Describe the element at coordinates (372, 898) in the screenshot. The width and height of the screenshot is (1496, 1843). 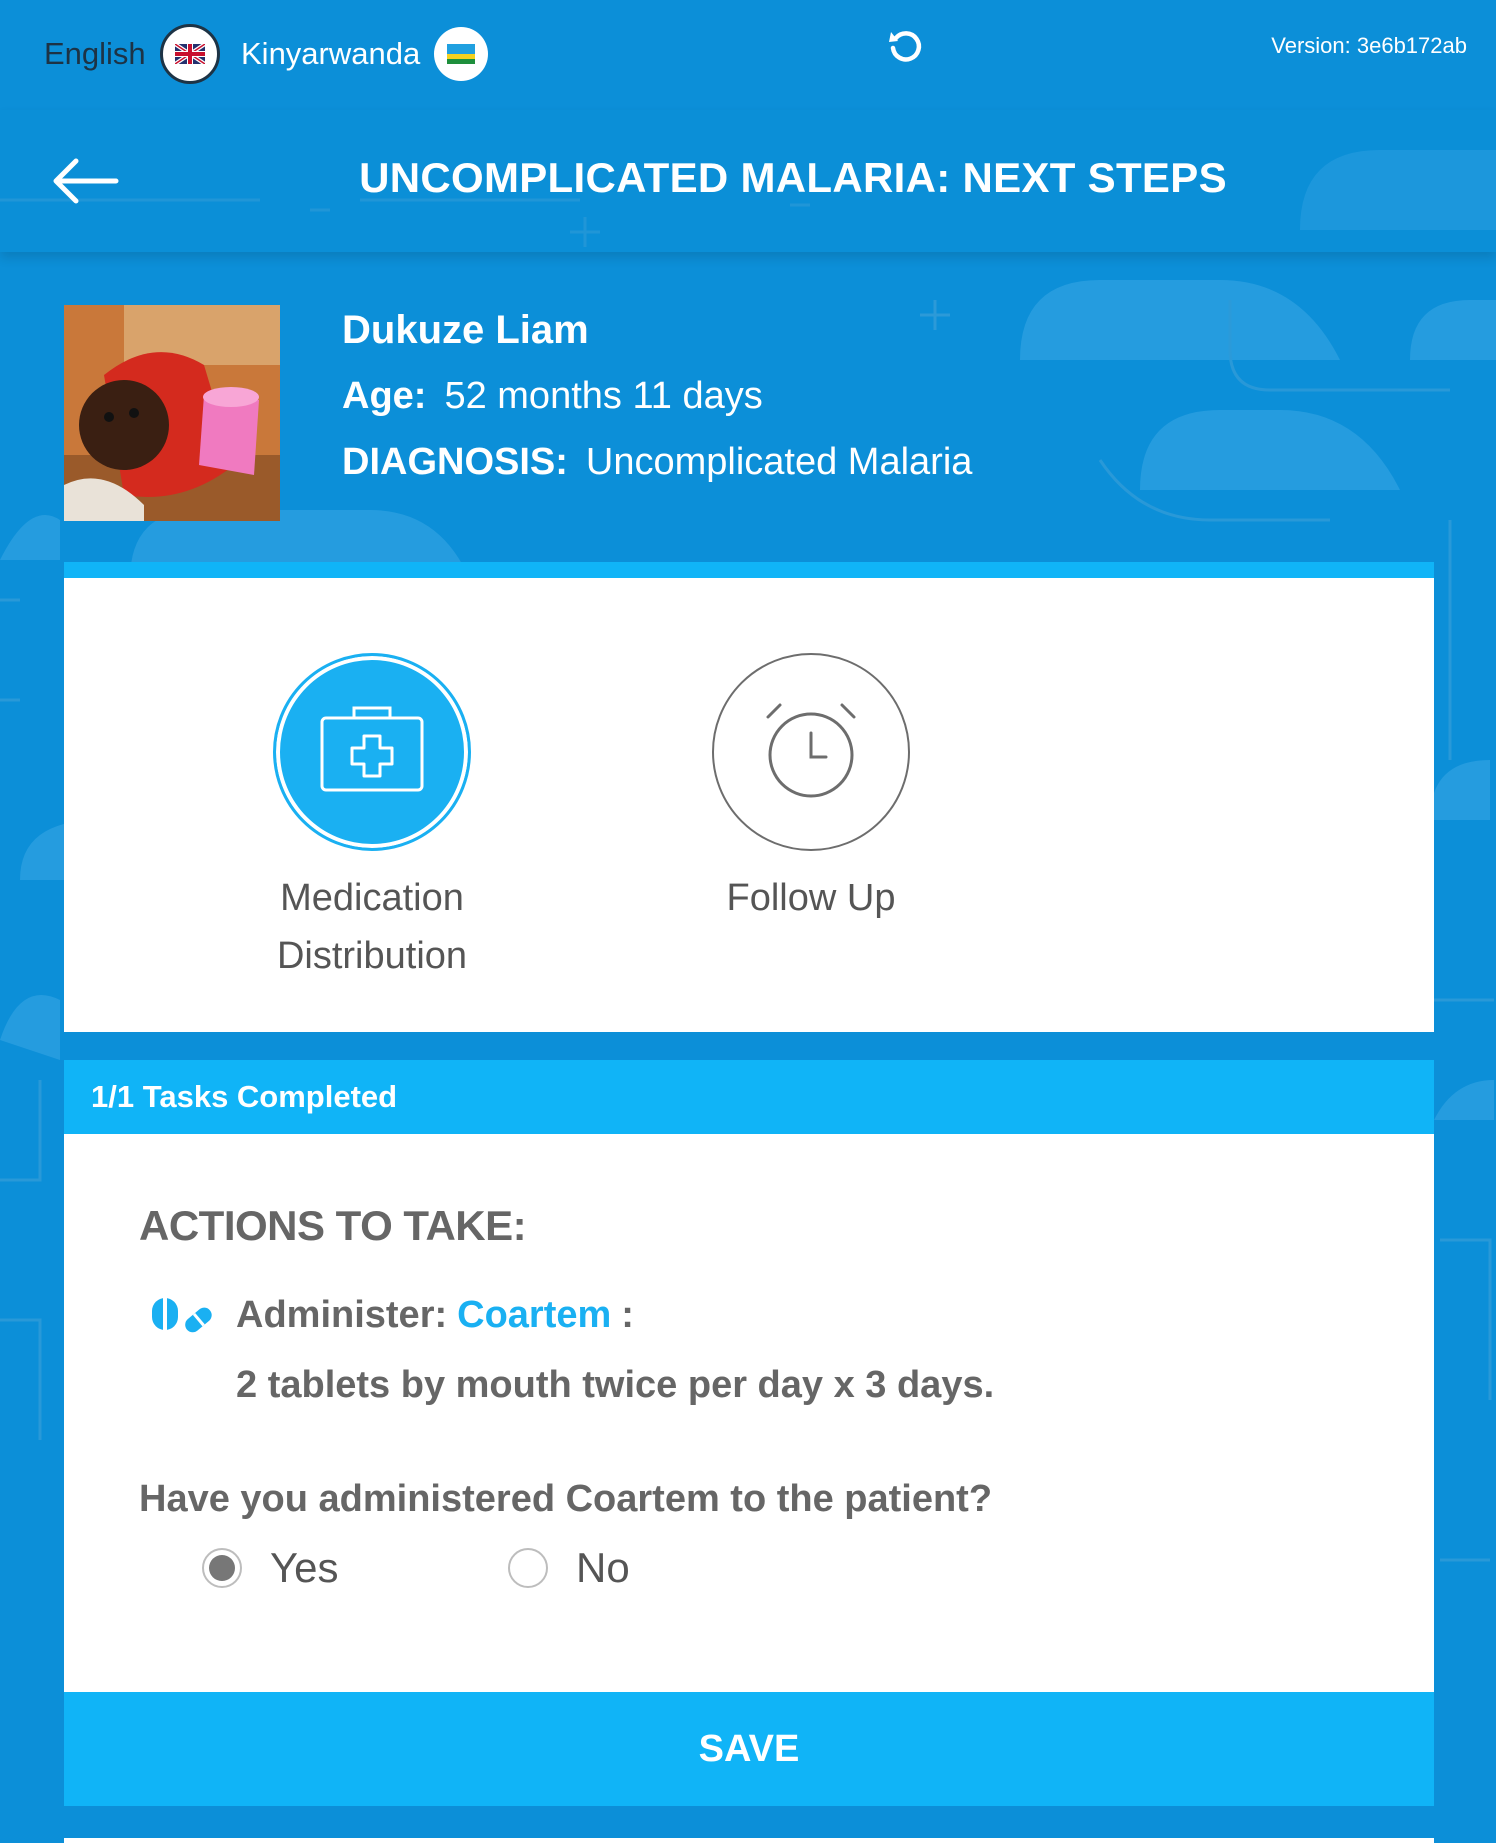
I see `tab-medication-label-1: Medication` at that location.